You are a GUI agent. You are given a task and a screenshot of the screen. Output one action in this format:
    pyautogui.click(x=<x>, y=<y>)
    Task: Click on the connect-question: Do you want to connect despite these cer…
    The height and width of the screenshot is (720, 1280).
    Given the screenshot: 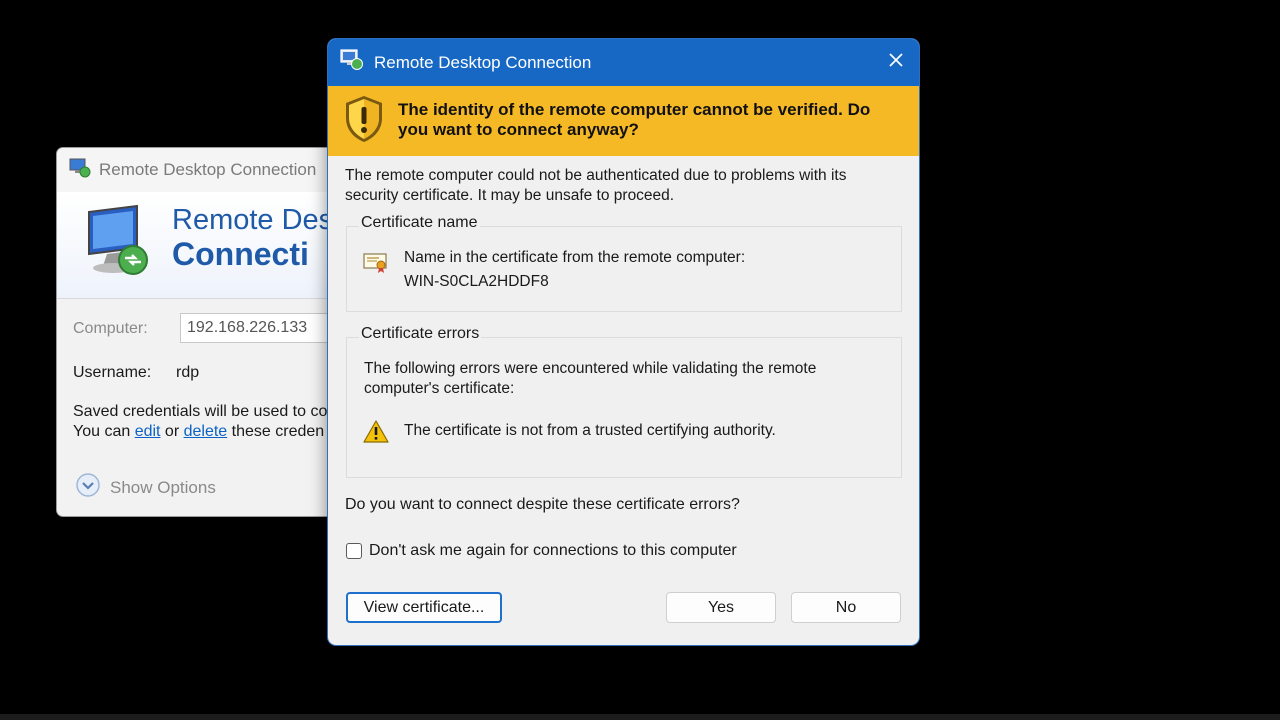 What is the action you would take?
    pyautogui.click(x=542, y=504)
    